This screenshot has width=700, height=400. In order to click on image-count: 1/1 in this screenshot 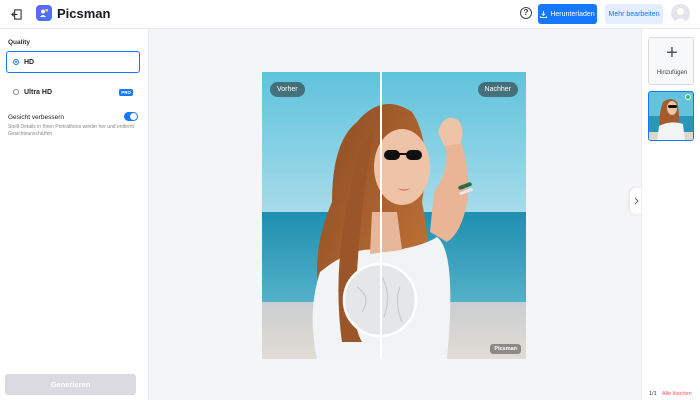, I will do `click(653, 394)`.